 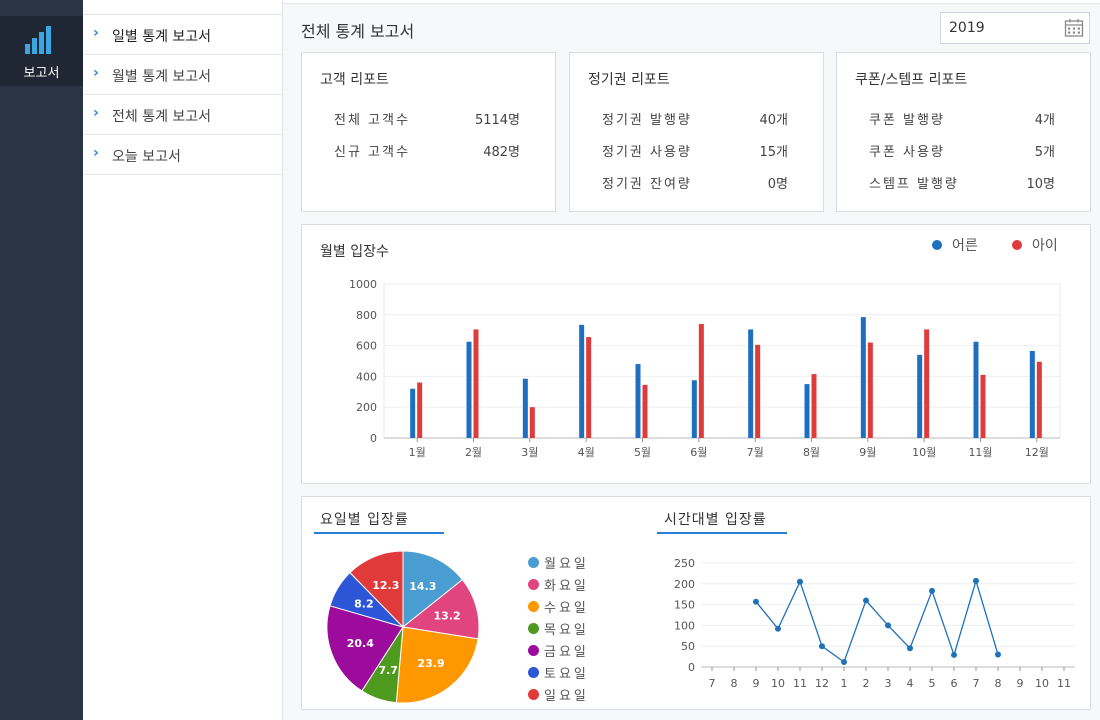 What do you see at coordinates (1074, 28) in the screenshot?
I see `calendar-icon` at bounding box center [1074, 28].